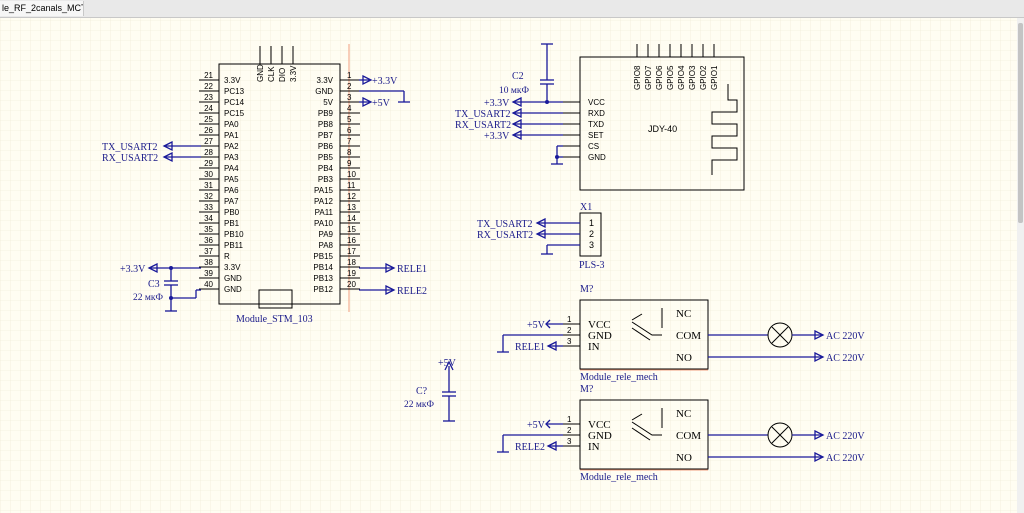 The height and width of the screenshot is (513, 1024). What do you see at coordinates (42, 8) in the screenshot?
I see `tab-document: le_RF_2canals_MCT.SchDoc` at bounding box center [42, 8].